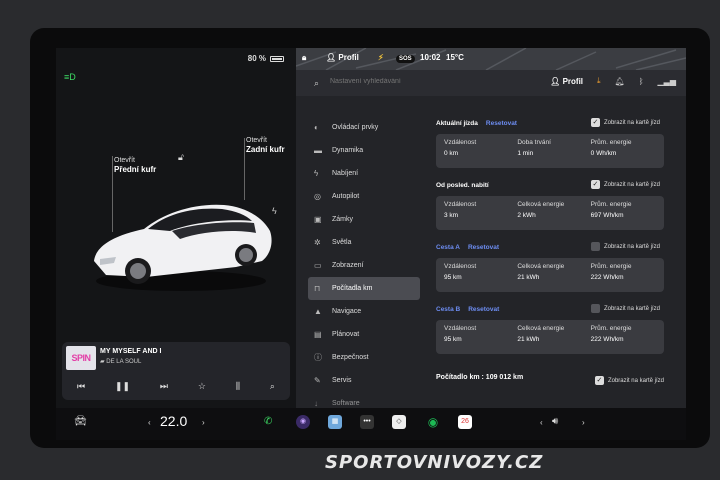 This screenshot has width=720, height=480. What do you see at coordinates (364, 127) in the screenshot?
I see `menu-item-controls: ◐ Ovládací prvky` at bounding box center [364, 127].